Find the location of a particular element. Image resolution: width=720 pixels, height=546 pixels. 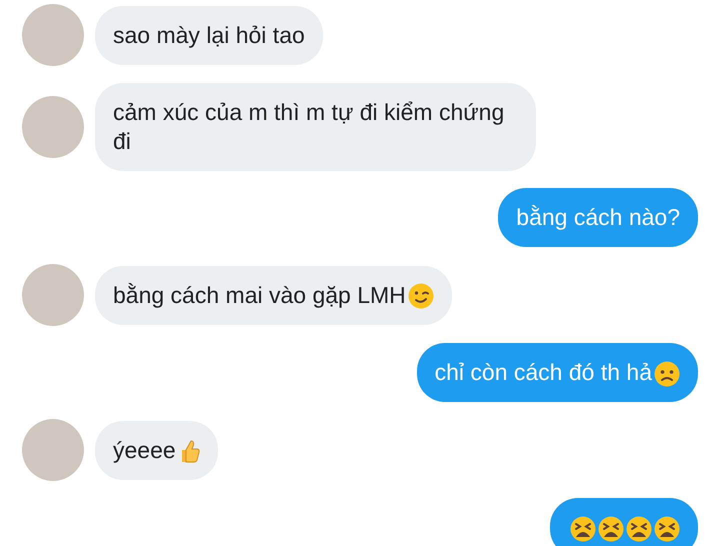

winking-face-icon is located at coordinates (421, 296).